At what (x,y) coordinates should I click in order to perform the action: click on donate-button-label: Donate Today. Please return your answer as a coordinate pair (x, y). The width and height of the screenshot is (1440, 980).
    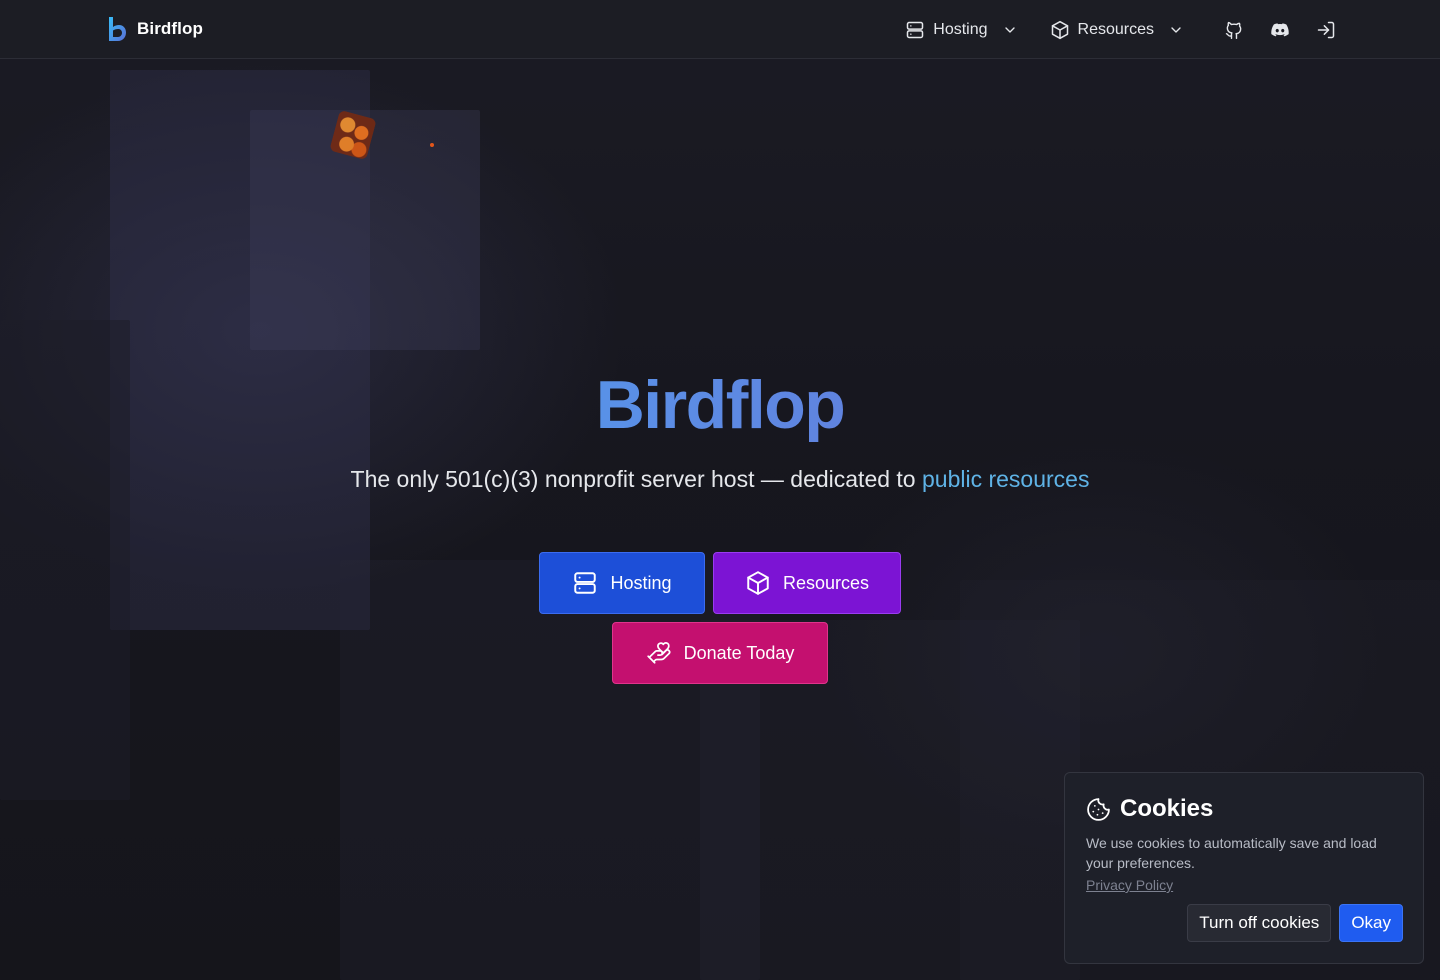
    Looking at the image, I should click on (739, 652).